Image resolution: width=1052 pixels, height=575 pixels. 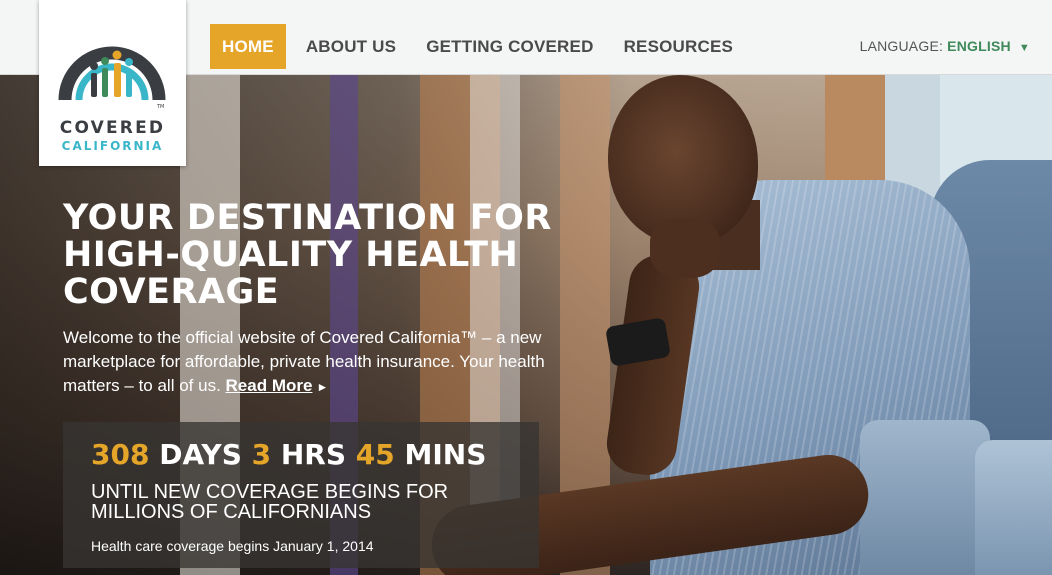 What do you see at coordinates (901, 46) in the screenshot?
I see `language-label: LANGUAGE:` at bounding box center [901, 46].